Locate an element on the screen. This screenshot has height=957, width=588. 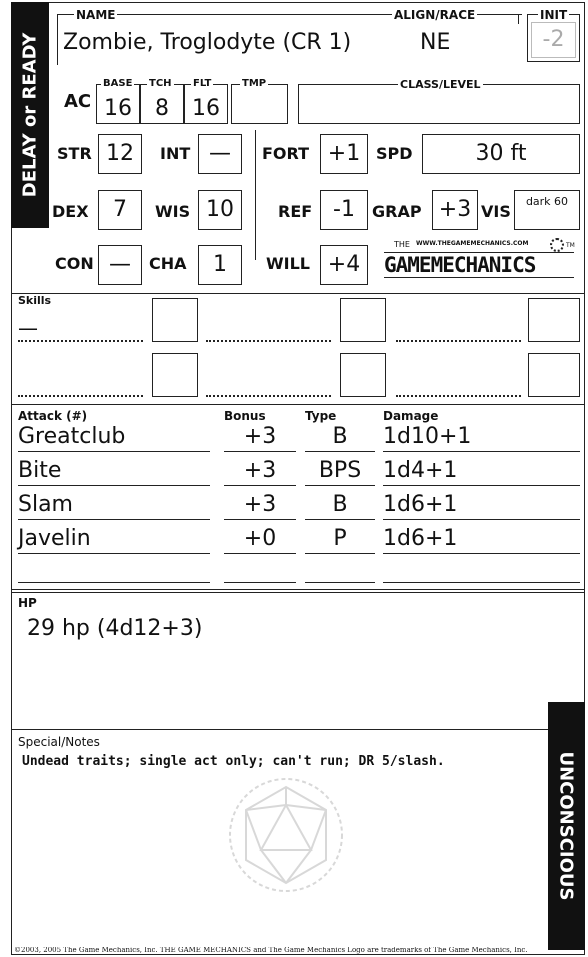
attack-damage-3: 1d6+1 is located at coordinates (420, 504).